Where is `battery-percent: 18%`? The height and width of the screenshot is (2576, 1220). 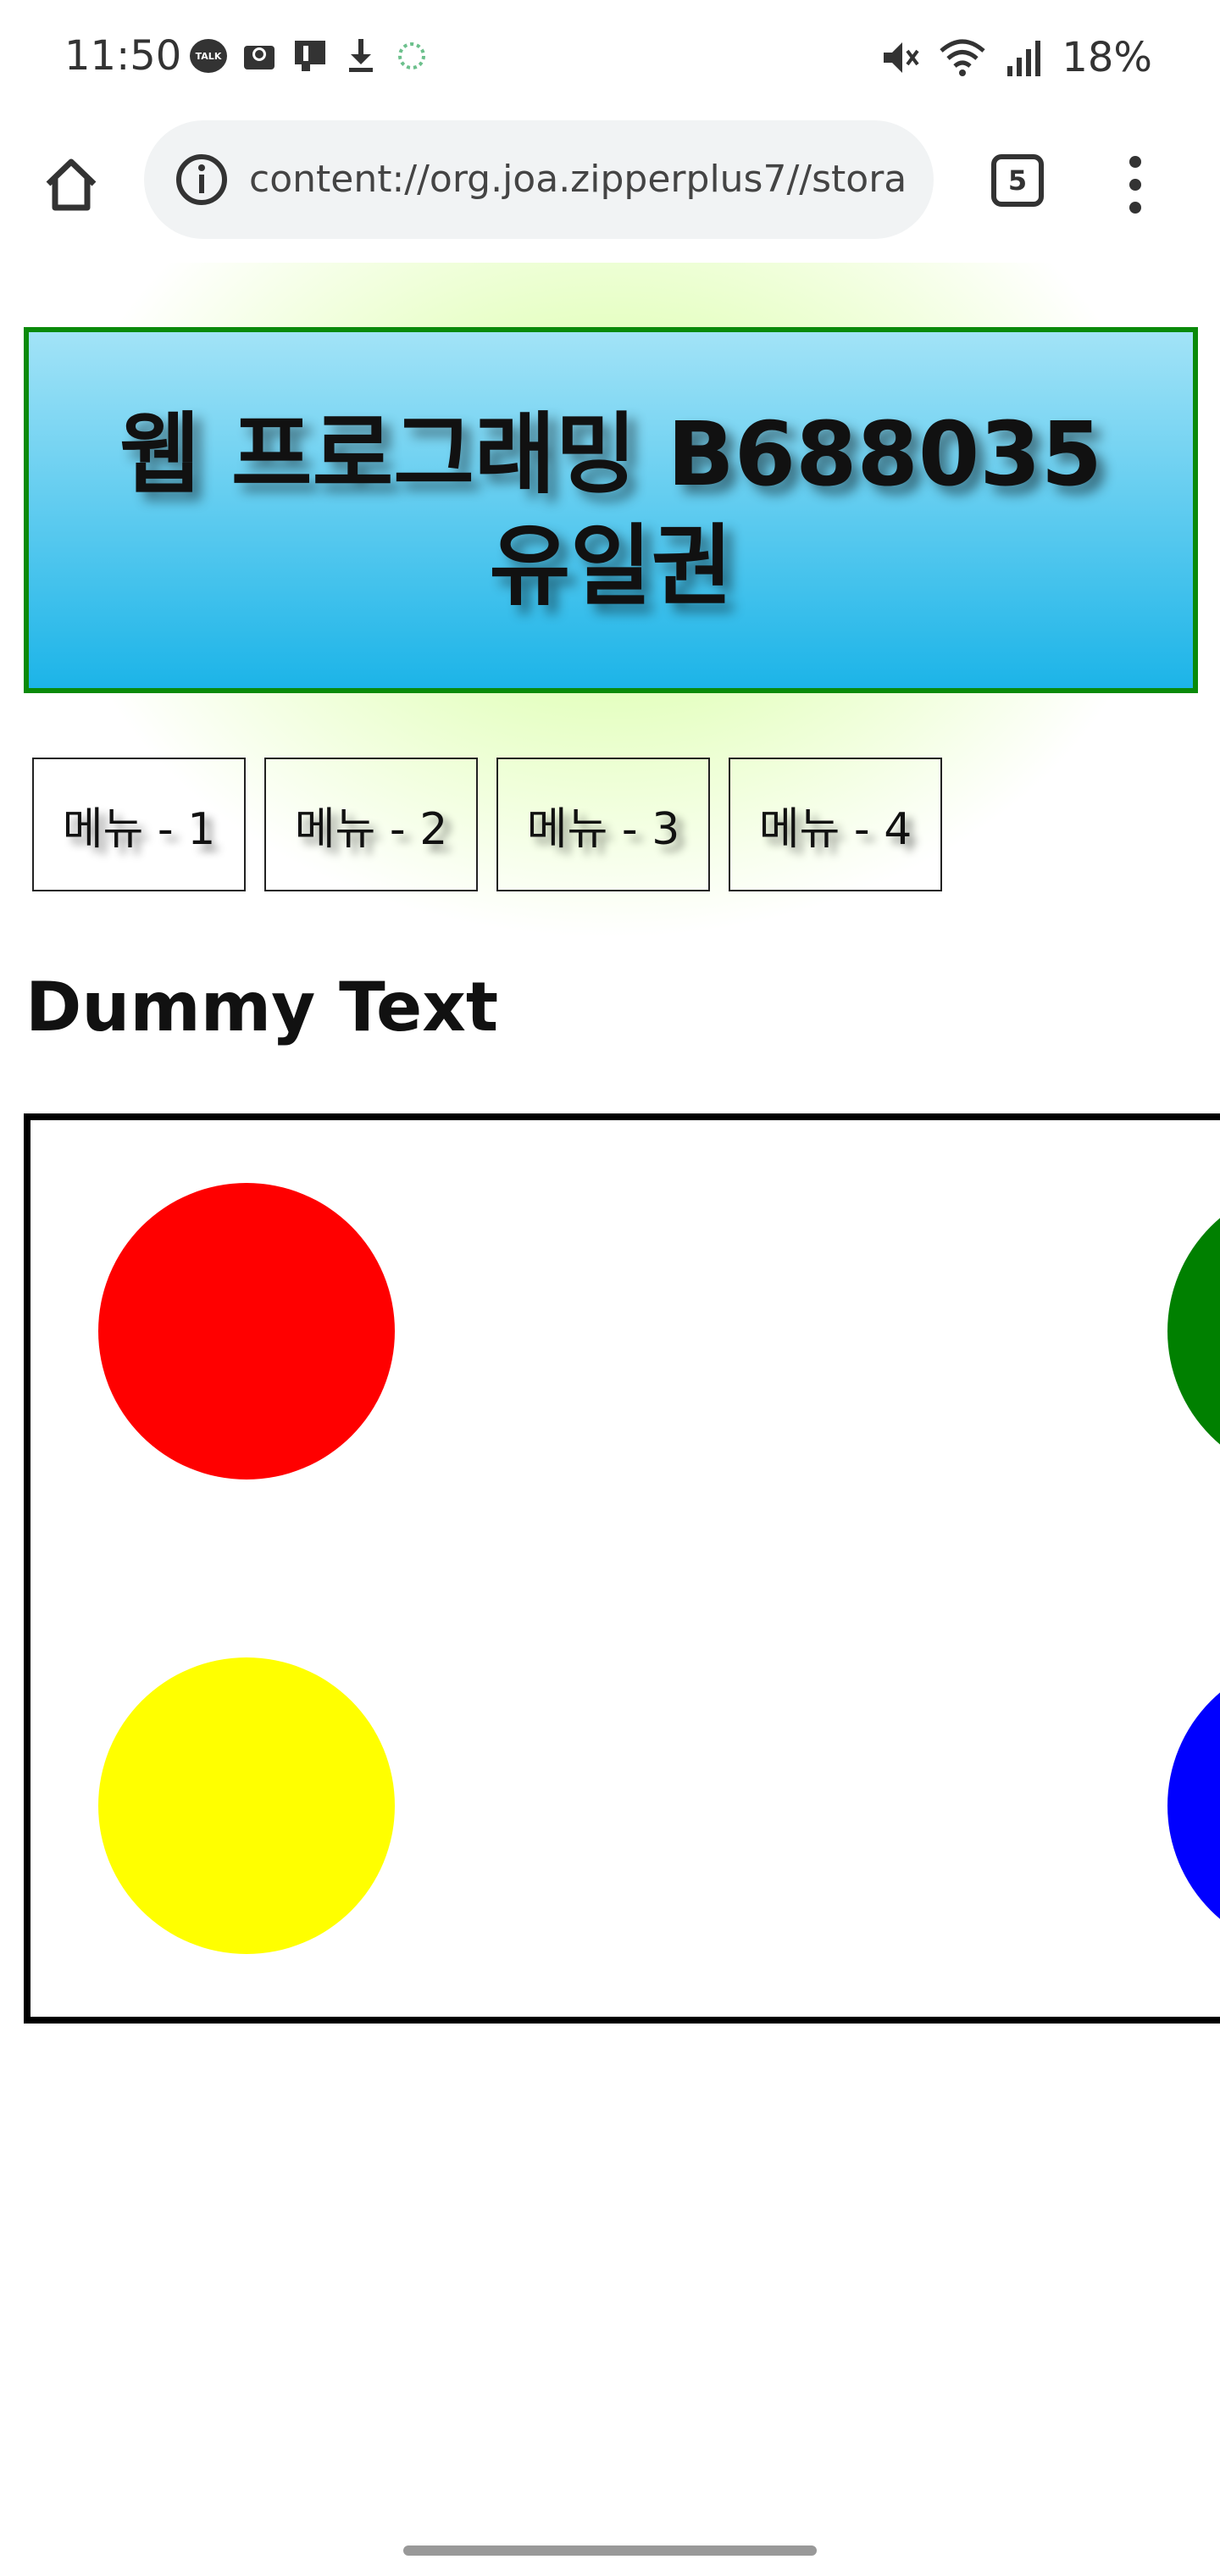
battery-percent: 18% is located at coordinates (1107, 57).